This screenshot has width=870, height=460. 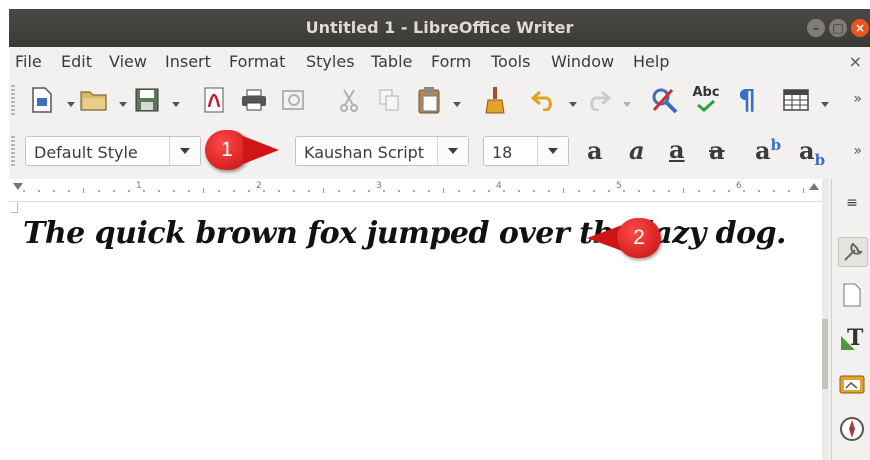 I want to click on superscript-sup: b, so click(x=776, y=145).